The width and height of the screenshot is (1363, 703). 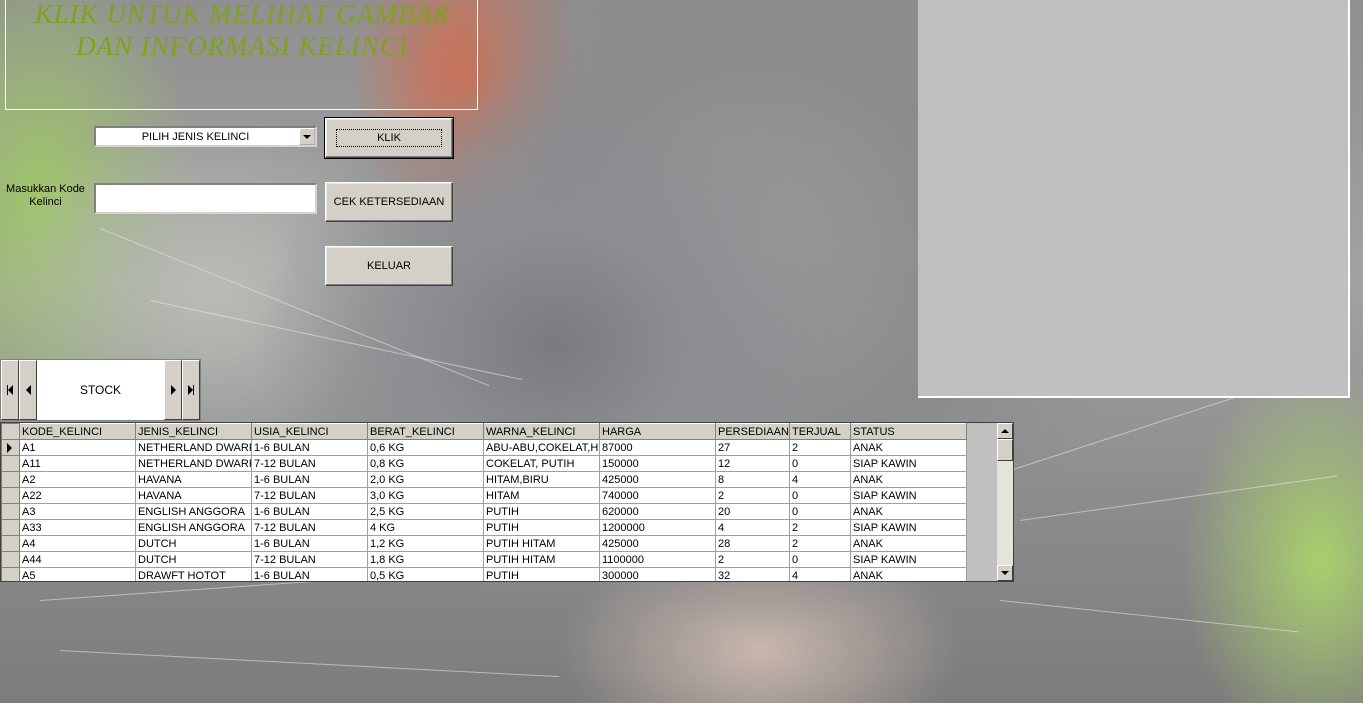 I want to click on table-cell: 0,5 KG, so click(x=425, y=574).